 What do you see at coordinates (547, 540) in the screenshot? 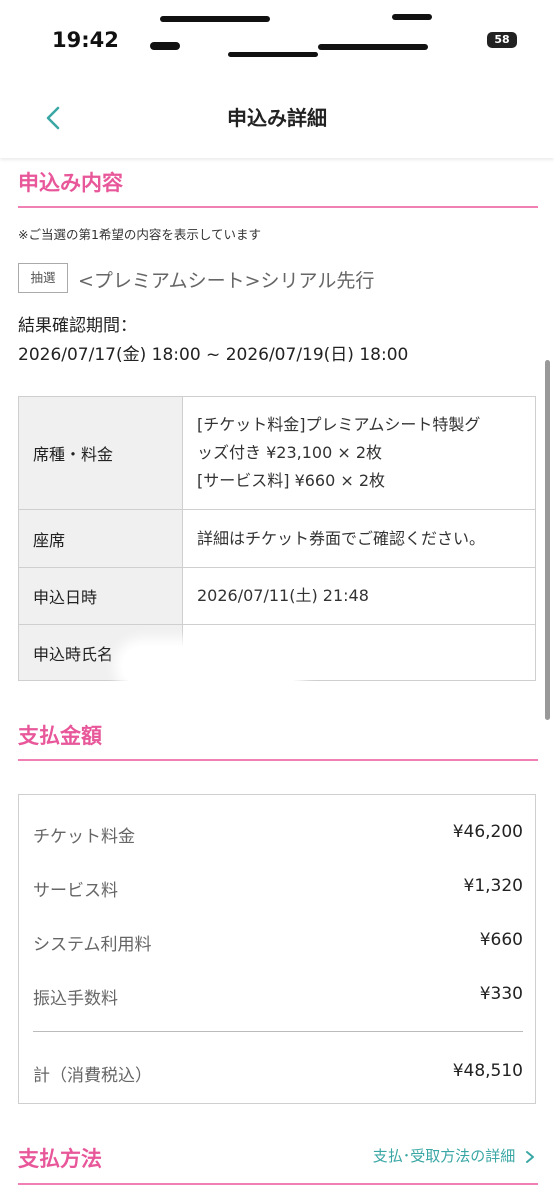
I see `scrollbar` at bounding box center [547, 540].